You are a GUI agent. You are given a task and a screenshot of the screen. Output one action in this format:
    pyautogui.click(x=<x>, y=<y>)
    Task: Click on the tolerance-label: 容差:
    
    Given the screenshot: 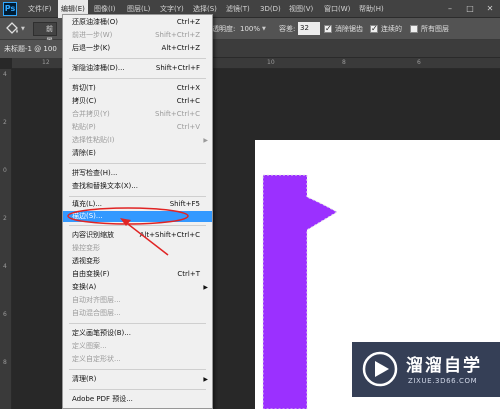 What is the action you would take?
    pyautogui.click(x=287, y=29)
    